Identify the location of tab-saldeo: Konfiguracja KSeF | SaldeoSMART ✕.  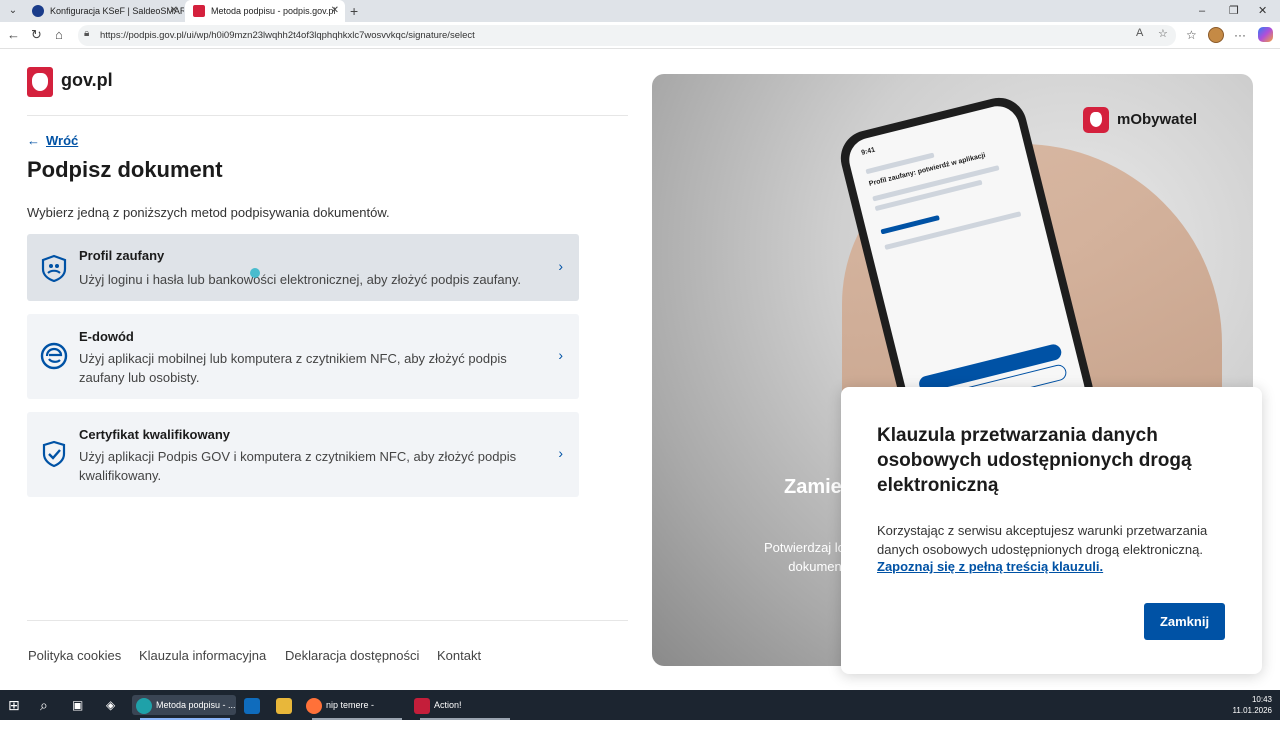
(104, 11).